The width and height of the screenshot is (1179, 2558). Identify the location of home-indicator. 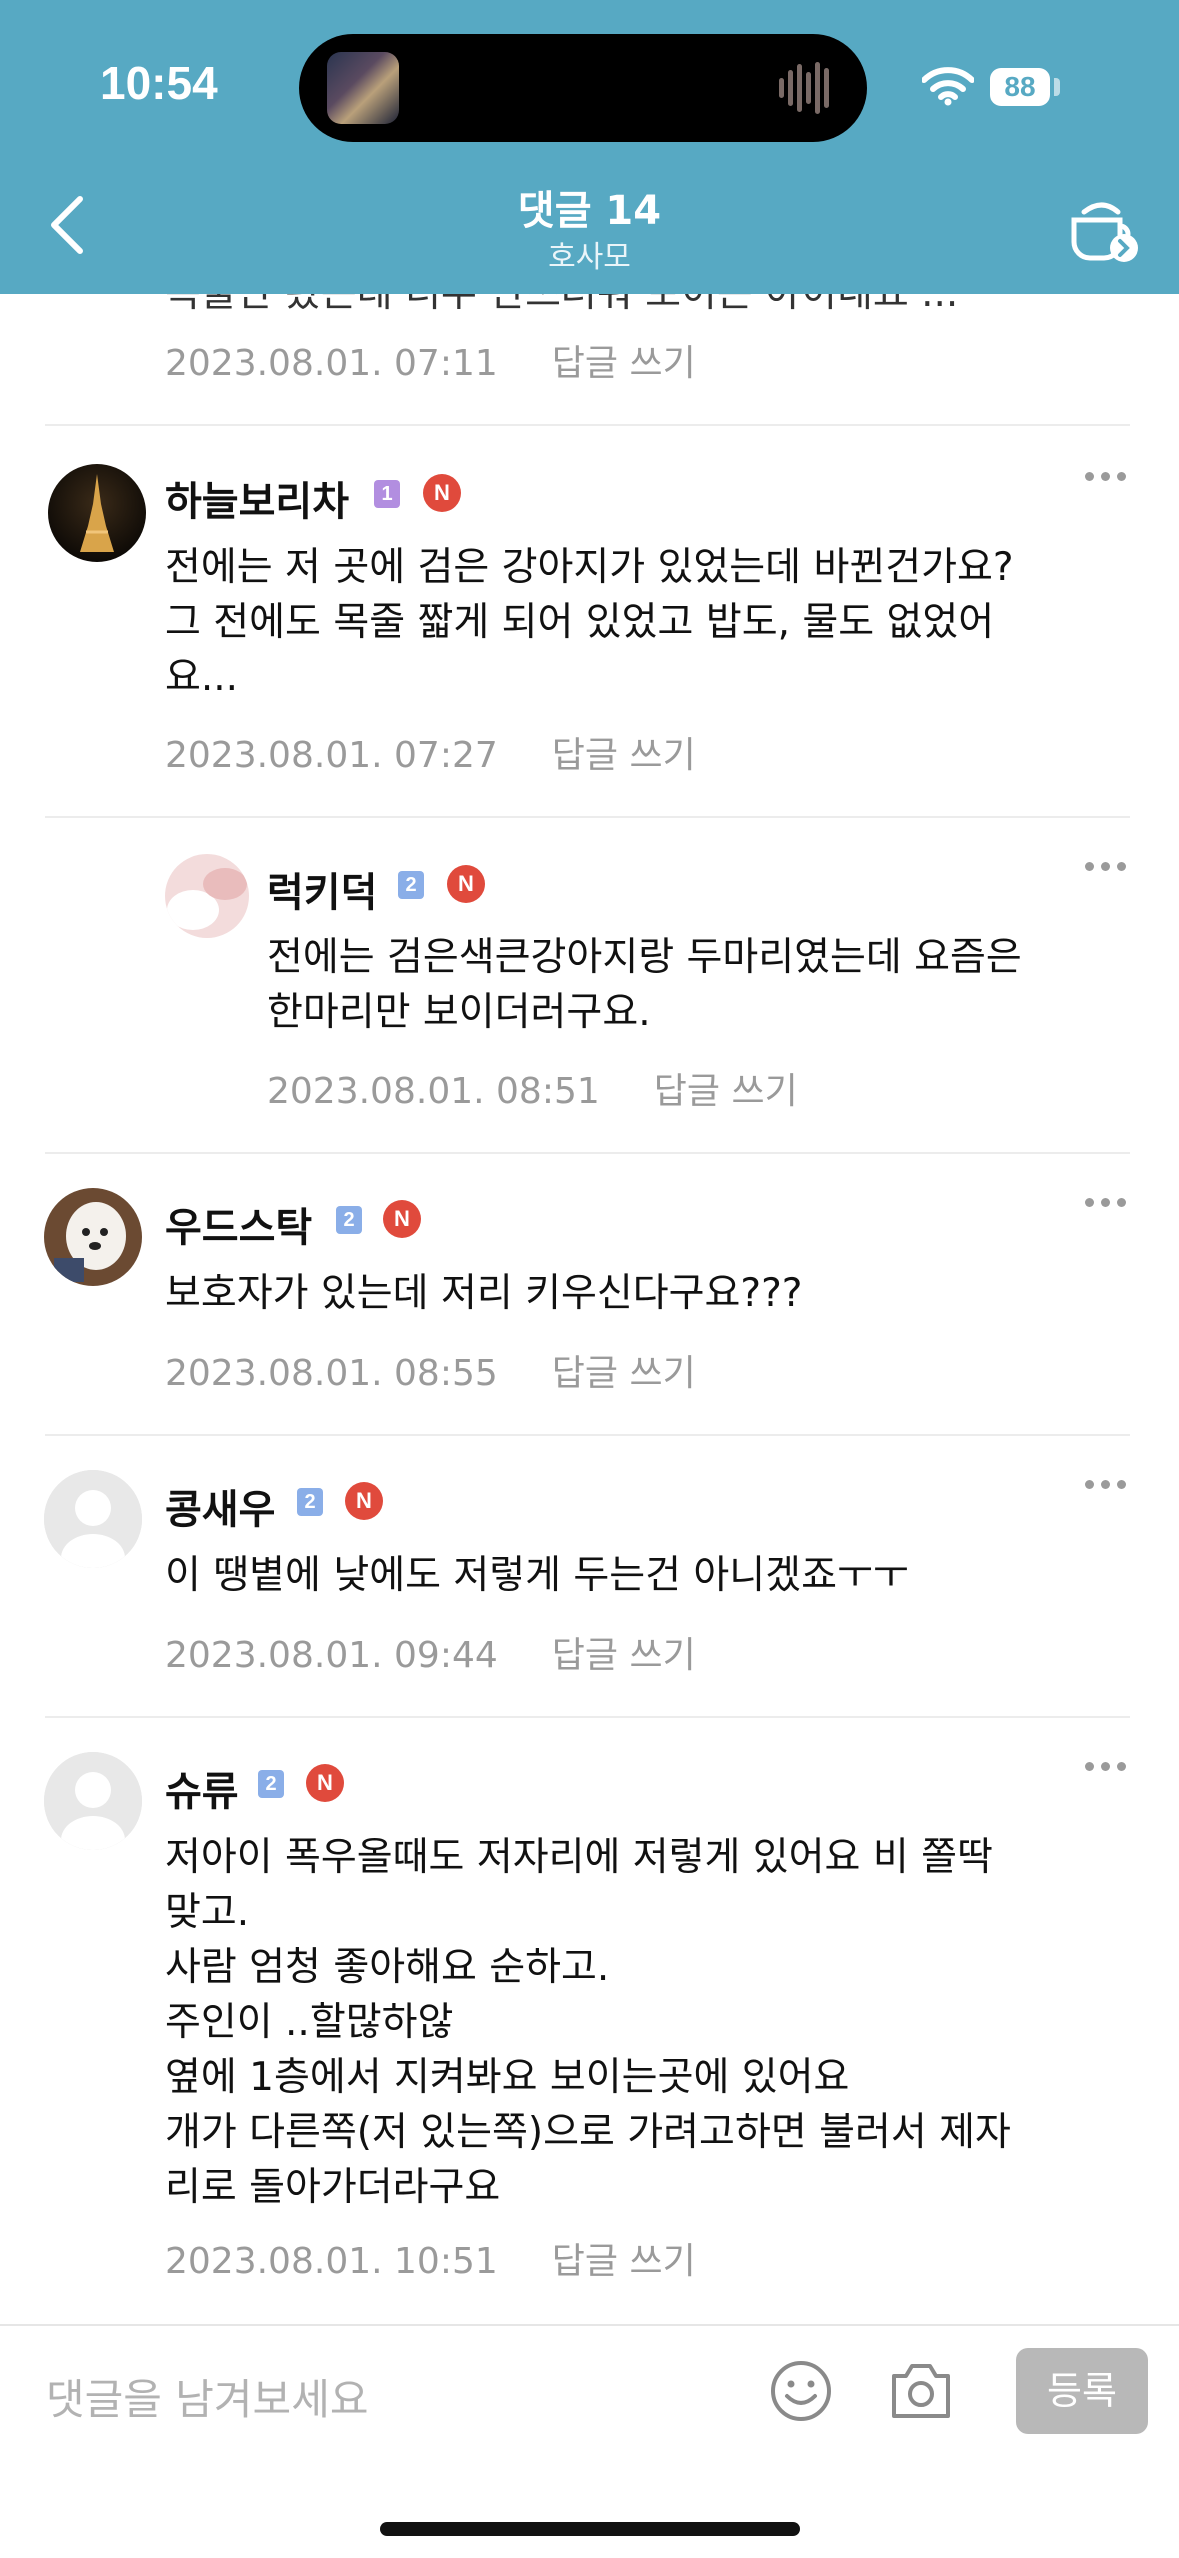
(590, 2529).